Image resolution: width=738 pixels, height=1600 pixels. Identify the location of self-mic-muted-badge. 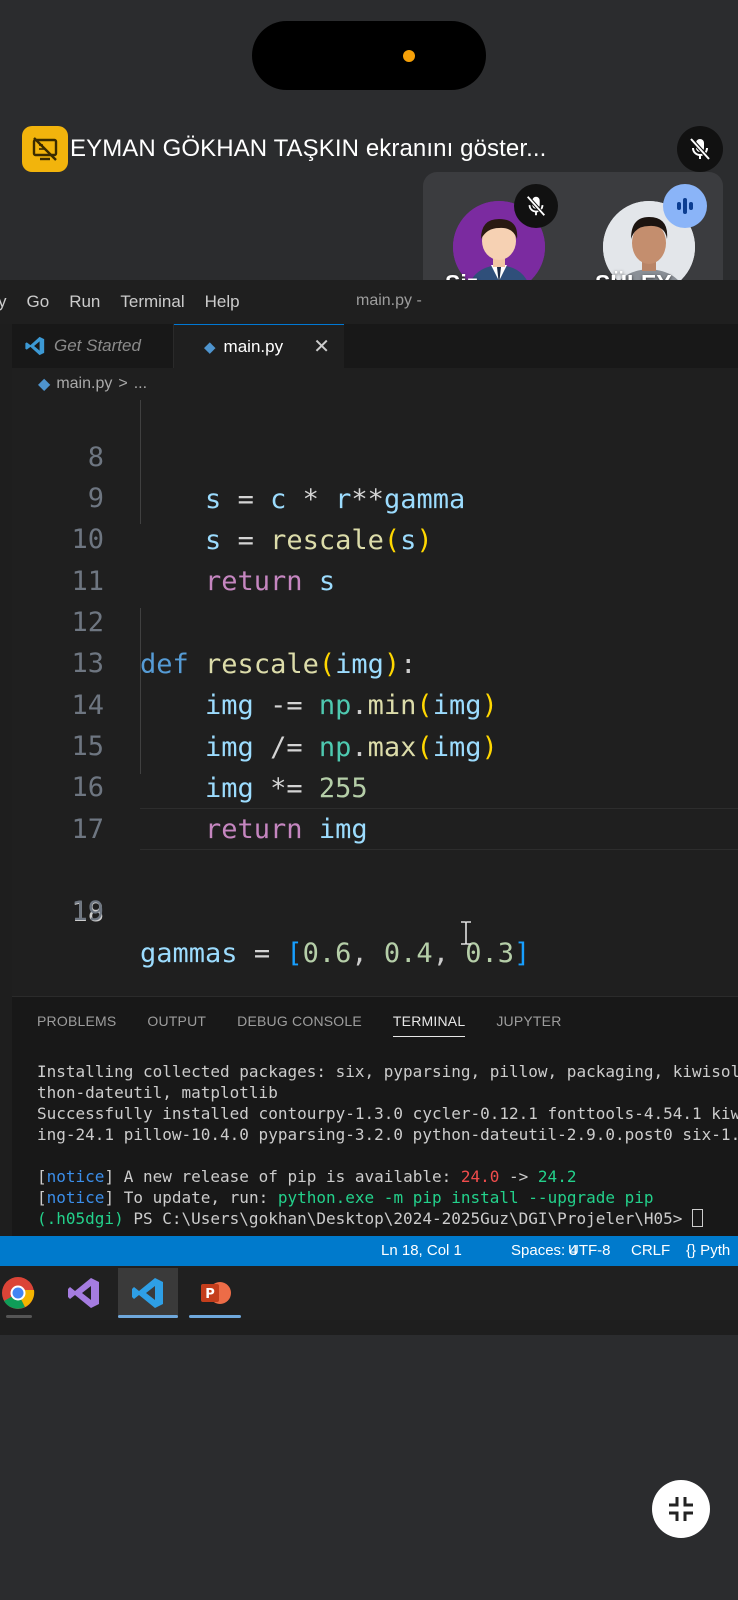
(536, 206).